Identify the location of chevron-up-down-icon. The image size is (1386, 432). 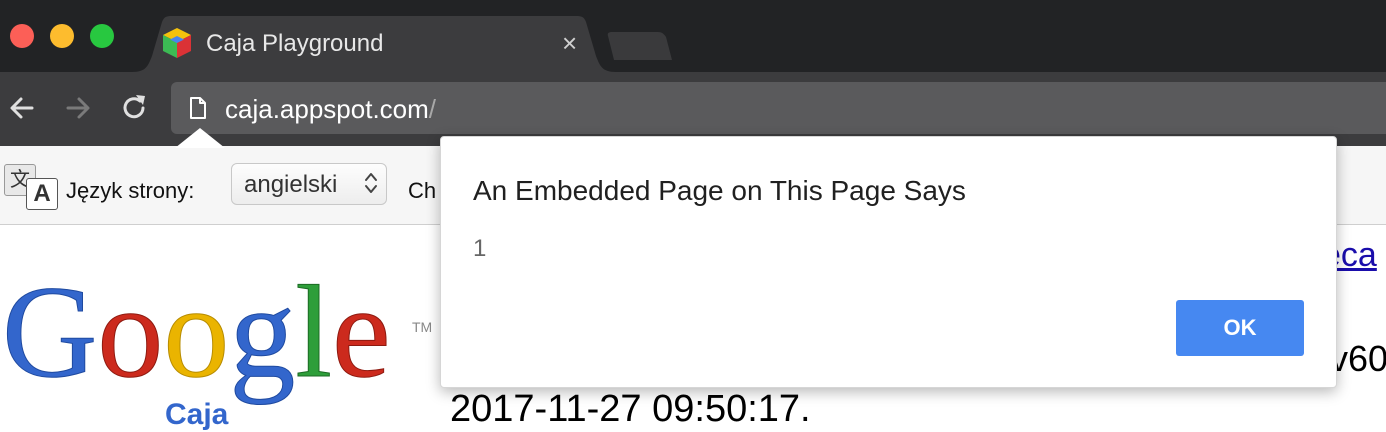
(371, 183).